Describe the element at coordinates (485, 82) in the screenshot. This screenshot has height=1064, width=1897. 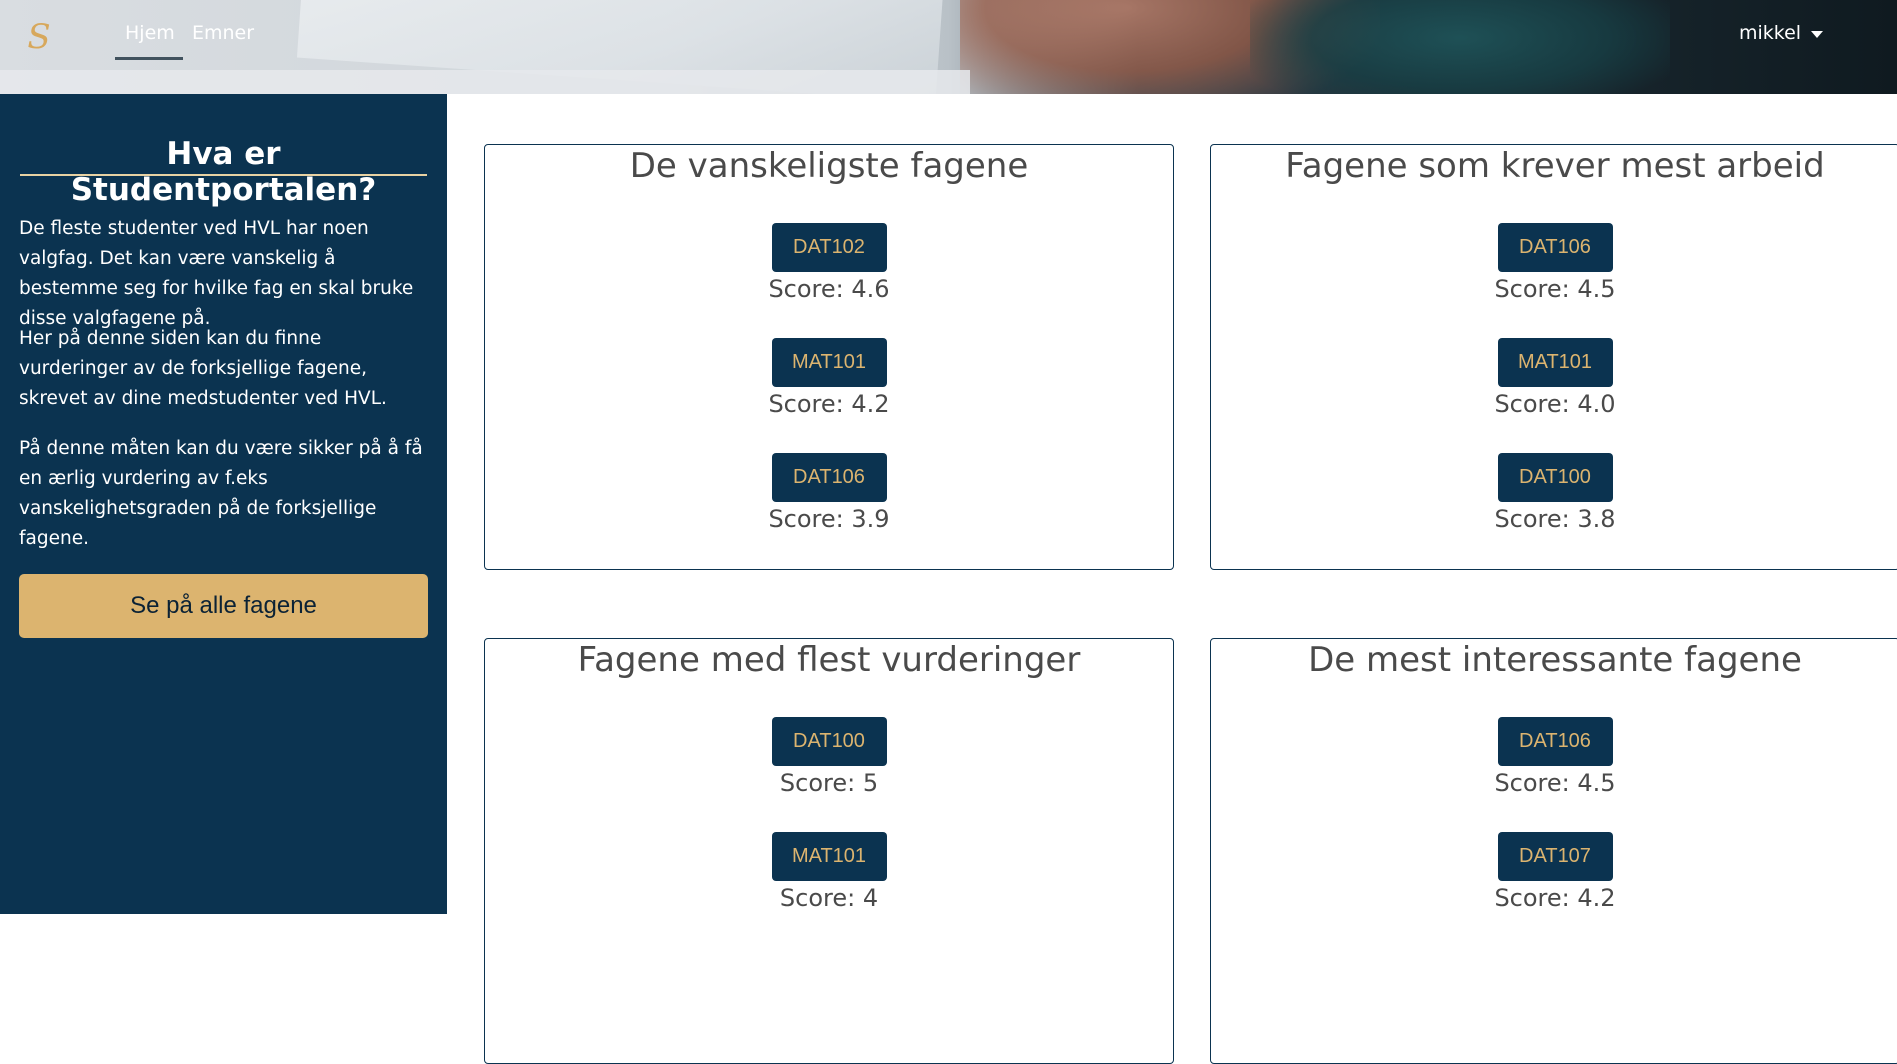
I see `banner-strip` at that location.